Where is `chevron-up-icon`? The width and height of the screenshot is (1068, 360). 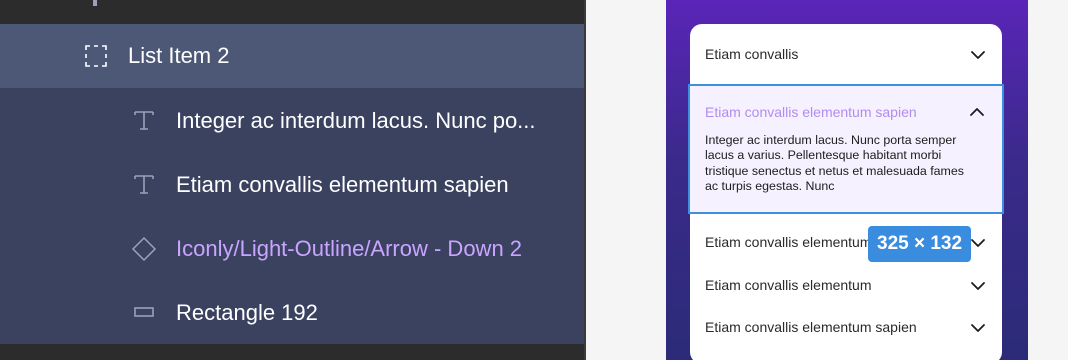 chevron-up-icon is located at coordinates (977, 112).